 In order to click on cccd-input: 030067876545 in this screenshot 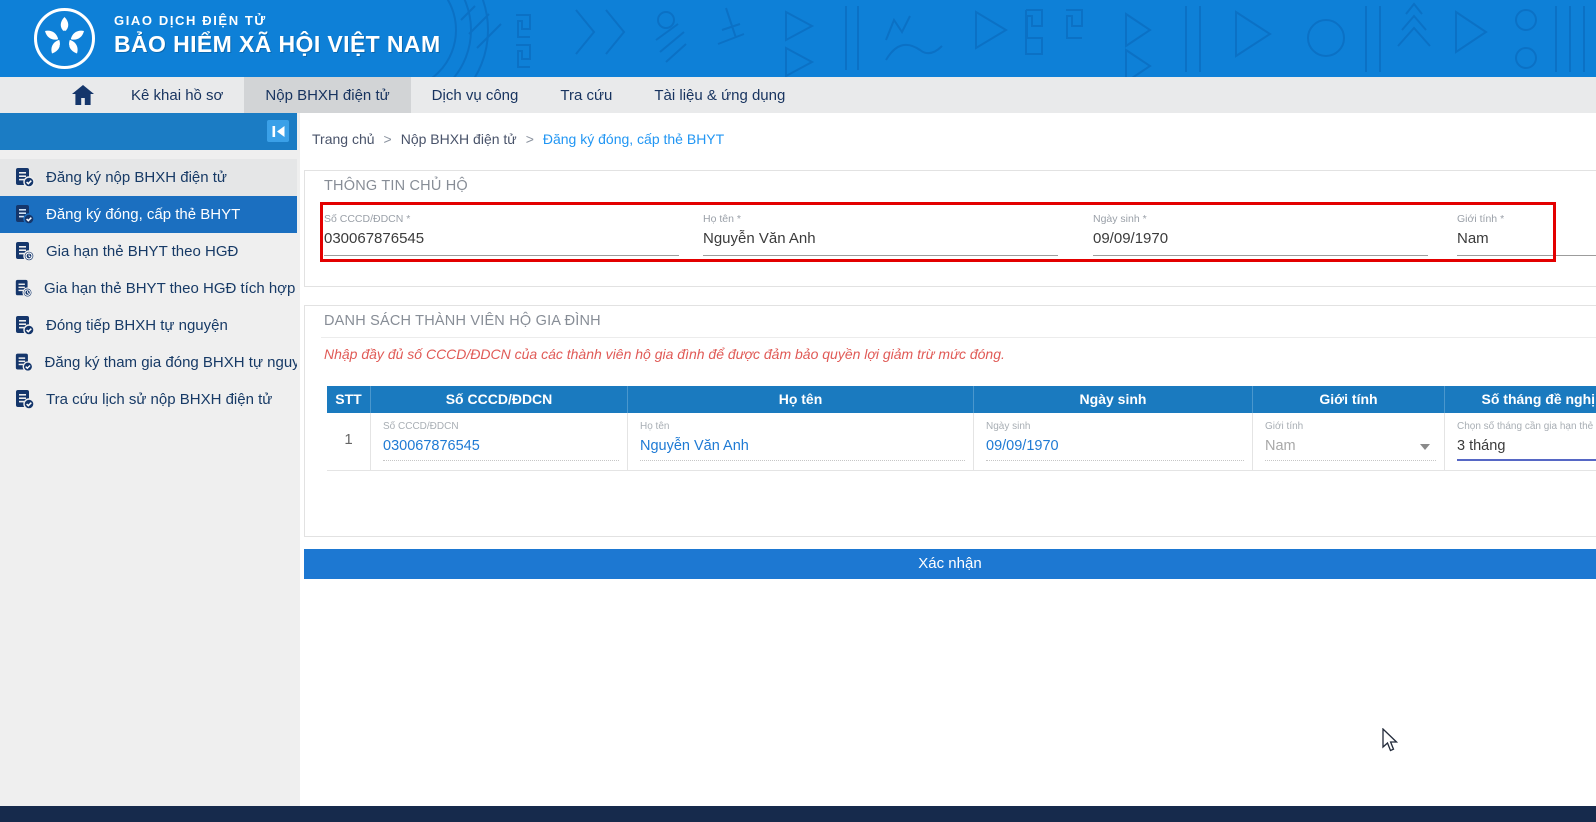, I will do `click(431, 446)`.